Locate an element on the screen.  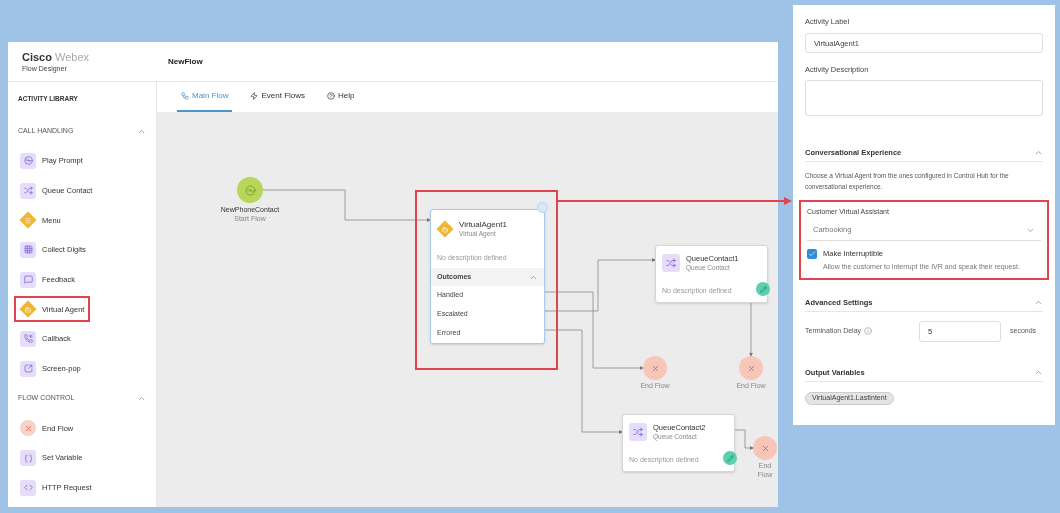
brand-name: Cisco is located at coordinates (37, 57).